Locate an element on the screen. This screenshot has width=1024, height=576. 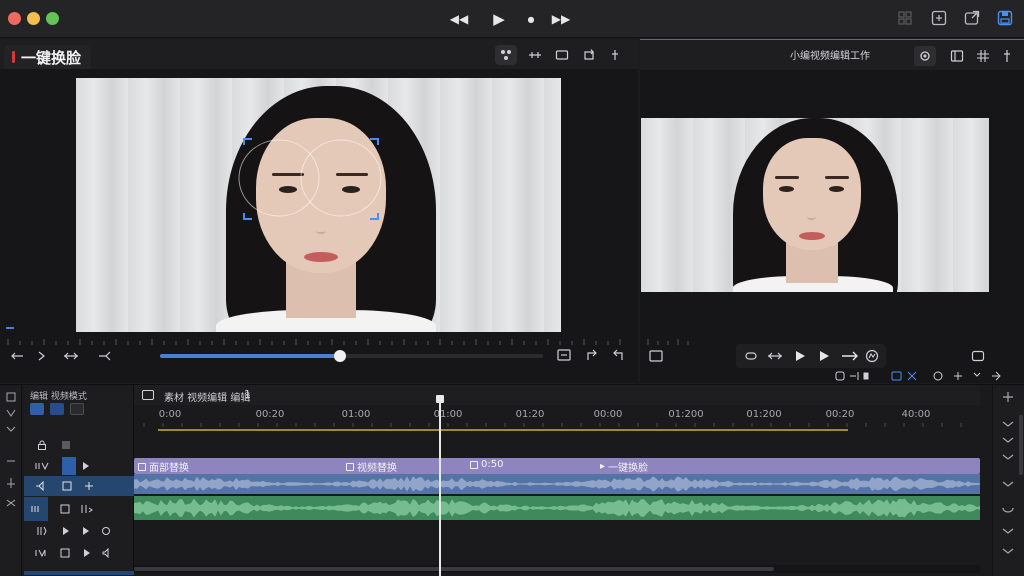
audio-track-3-fx-icon is located at coordinates (106, 531).